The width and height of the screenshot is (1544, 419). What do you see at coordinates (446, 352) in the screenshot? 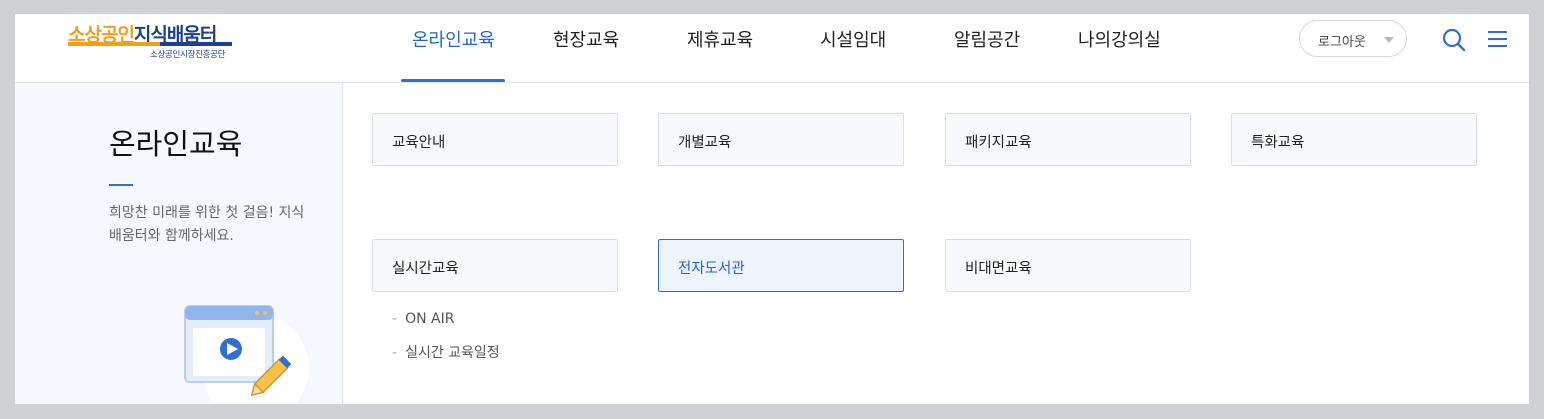
I see `sublink-realtime-schedule: - 실시간 교육일정` at bounding box center [446, 352].